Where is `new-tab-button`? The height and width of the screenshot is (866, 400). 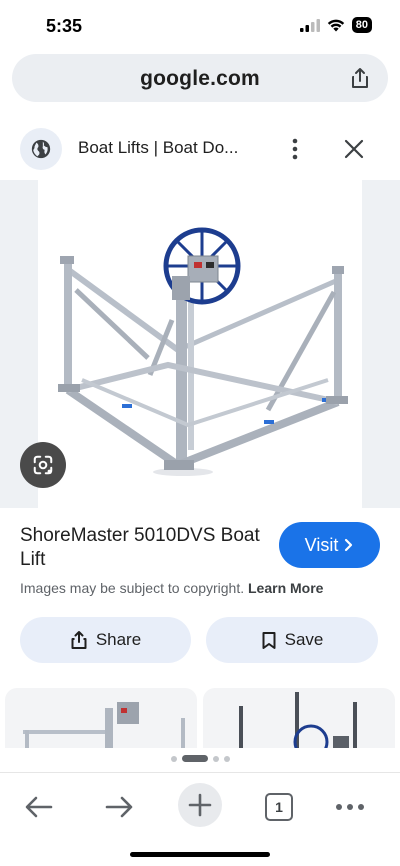
new-tab-button is located at coordinates (200, 805).